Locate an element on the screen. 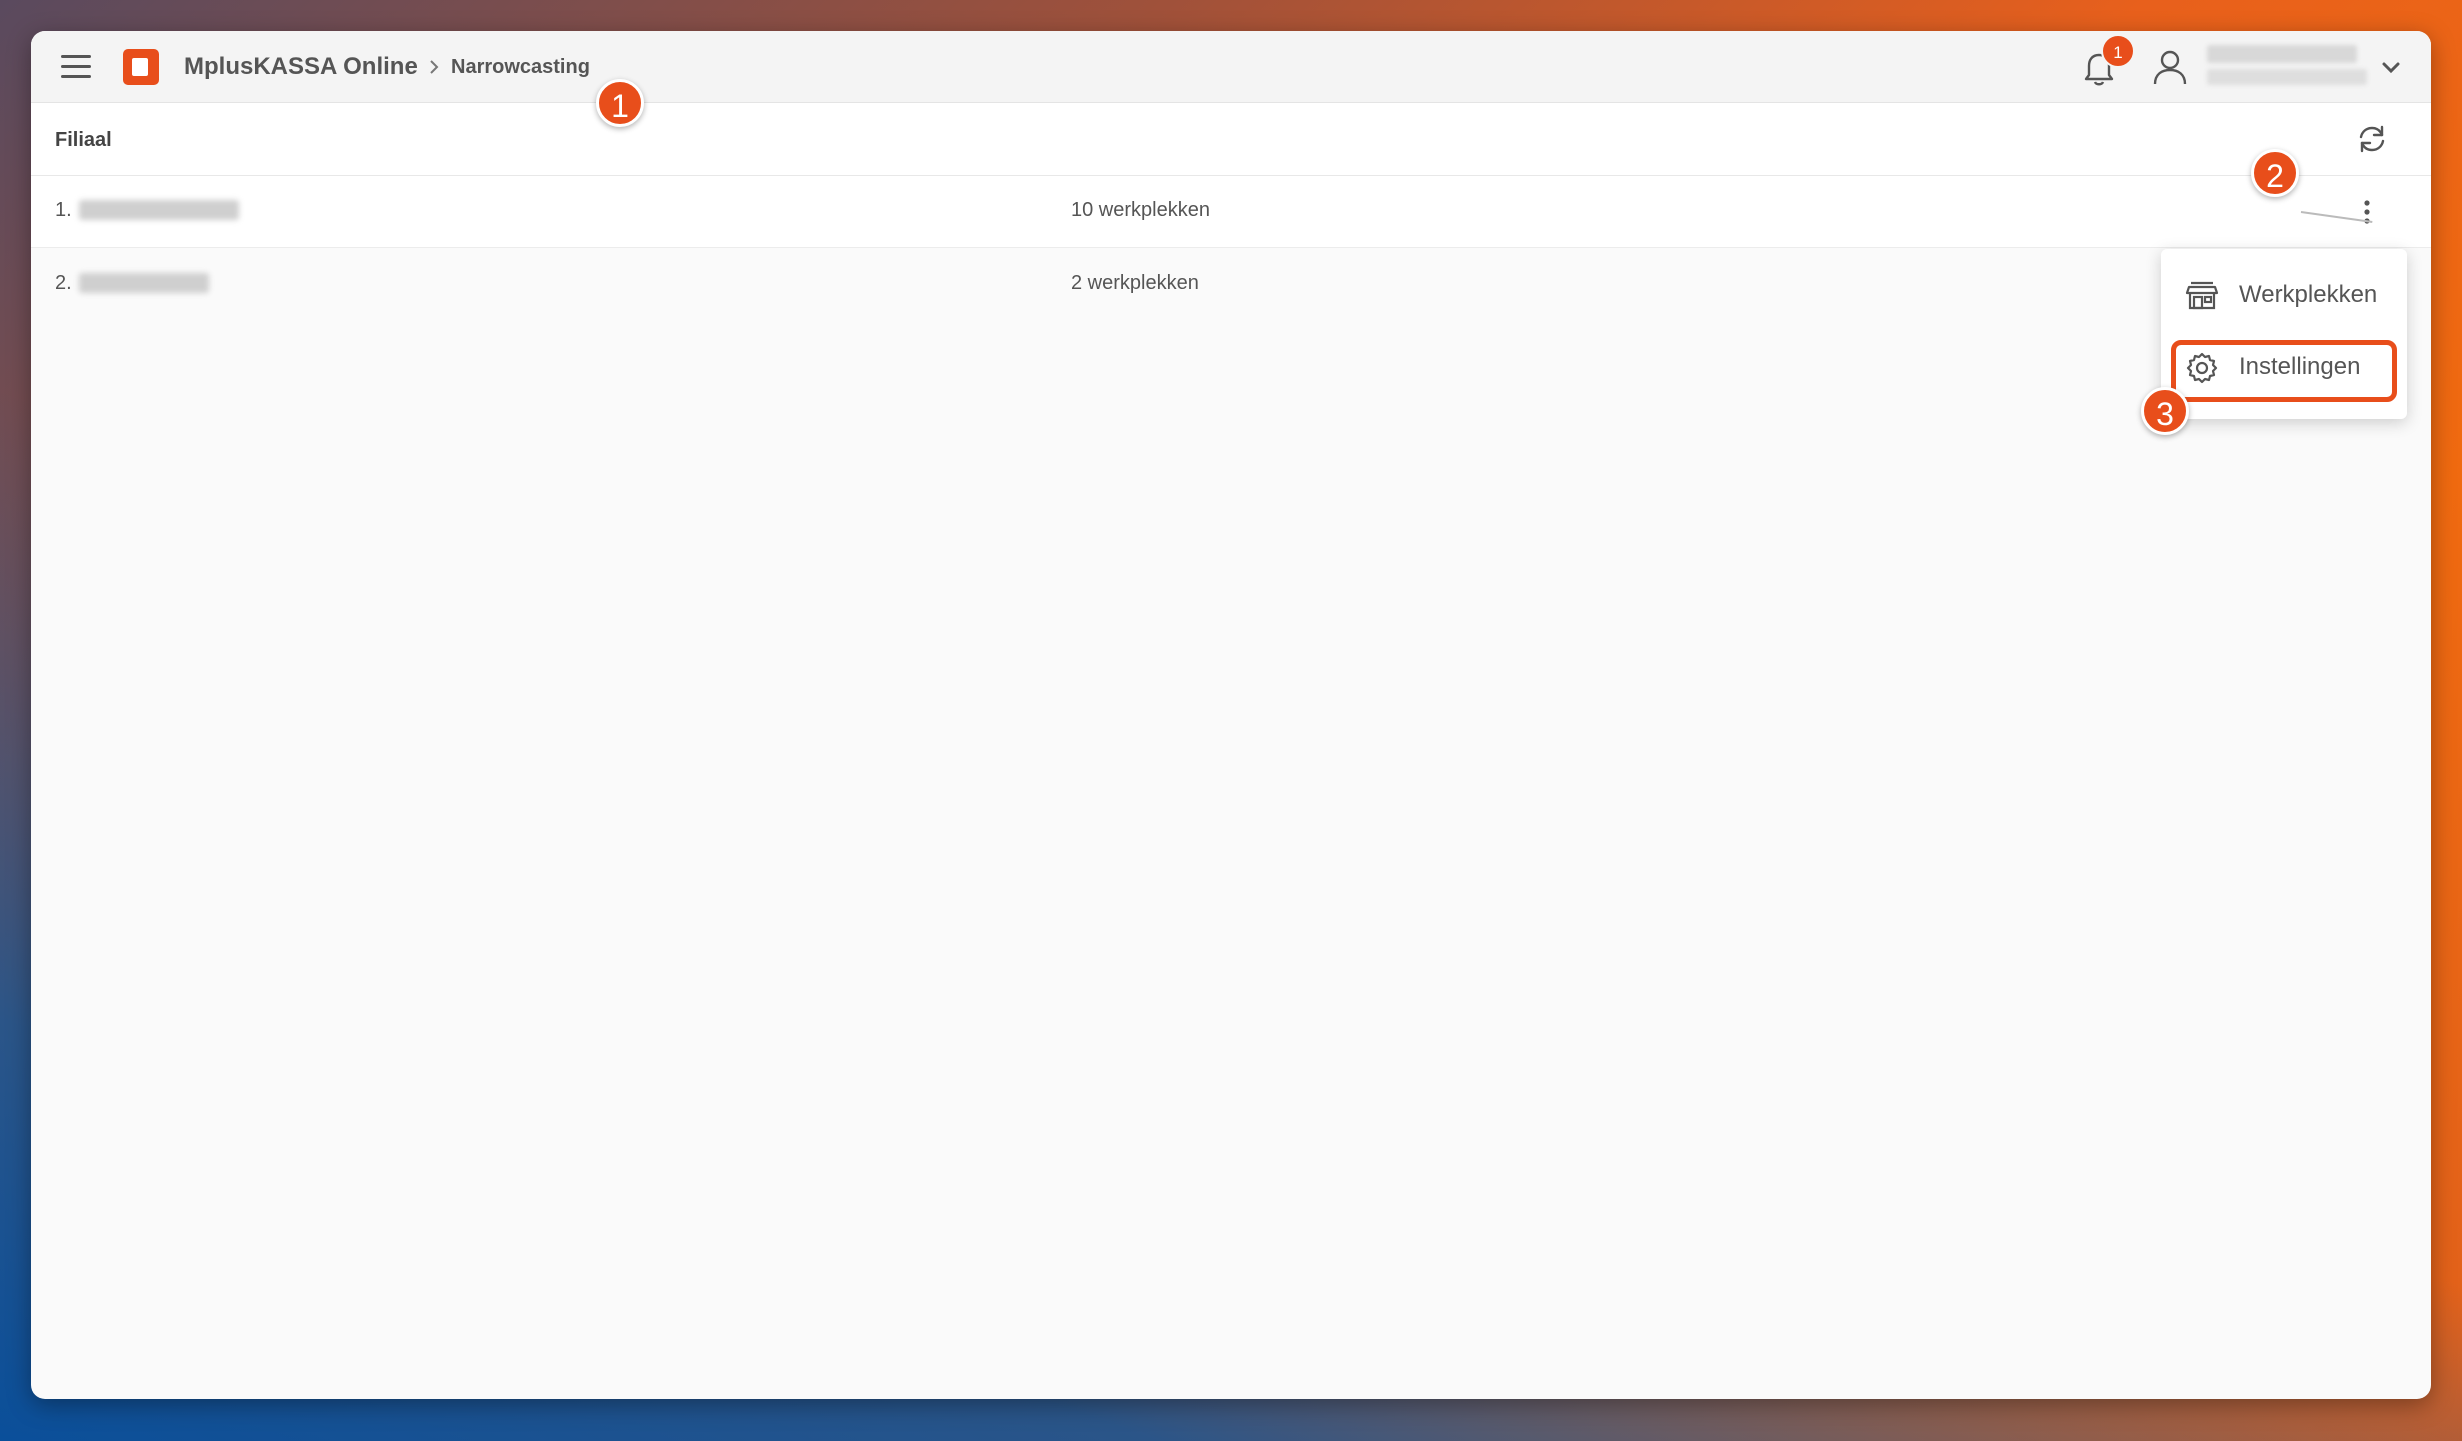  step-badge-1: 1 is located at coordinates (620, 103).